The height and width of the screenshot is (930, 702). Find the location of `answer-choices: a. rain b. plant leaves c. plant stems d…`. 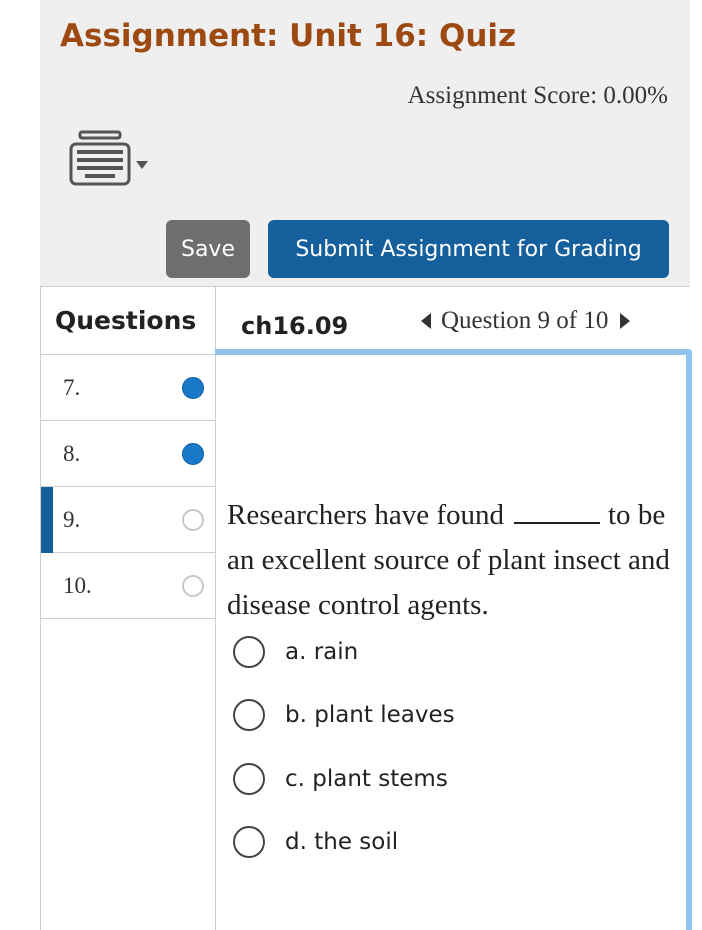

answer-choices: a. rain b. plant leaves c. plant stems d… is located at coordinates (344, 747).